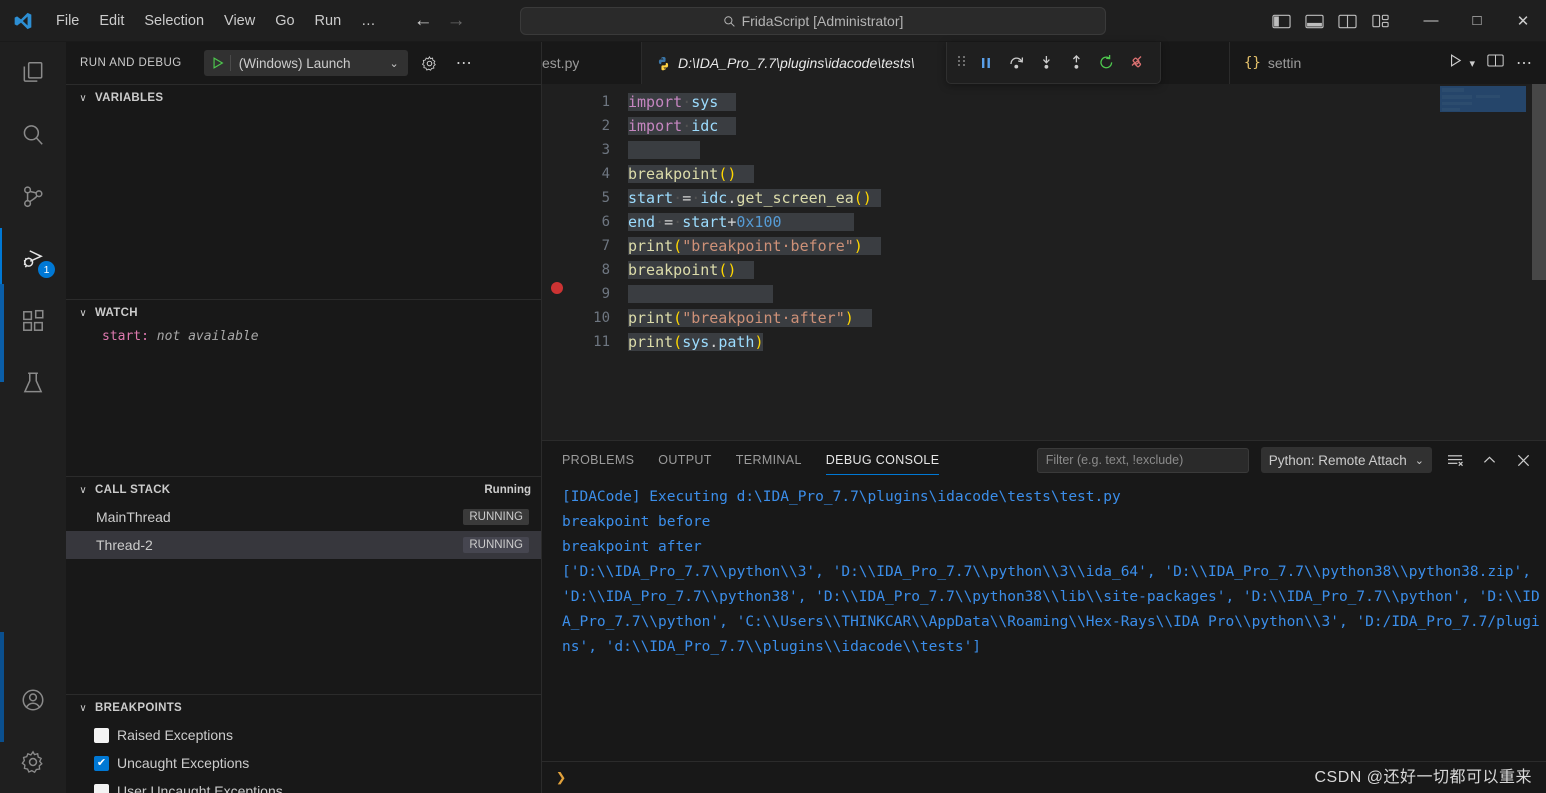  Describe the element at coordinates (1347, 21) in the screenshot. I see `toggle-secondary-sidebar-icon` at that location.